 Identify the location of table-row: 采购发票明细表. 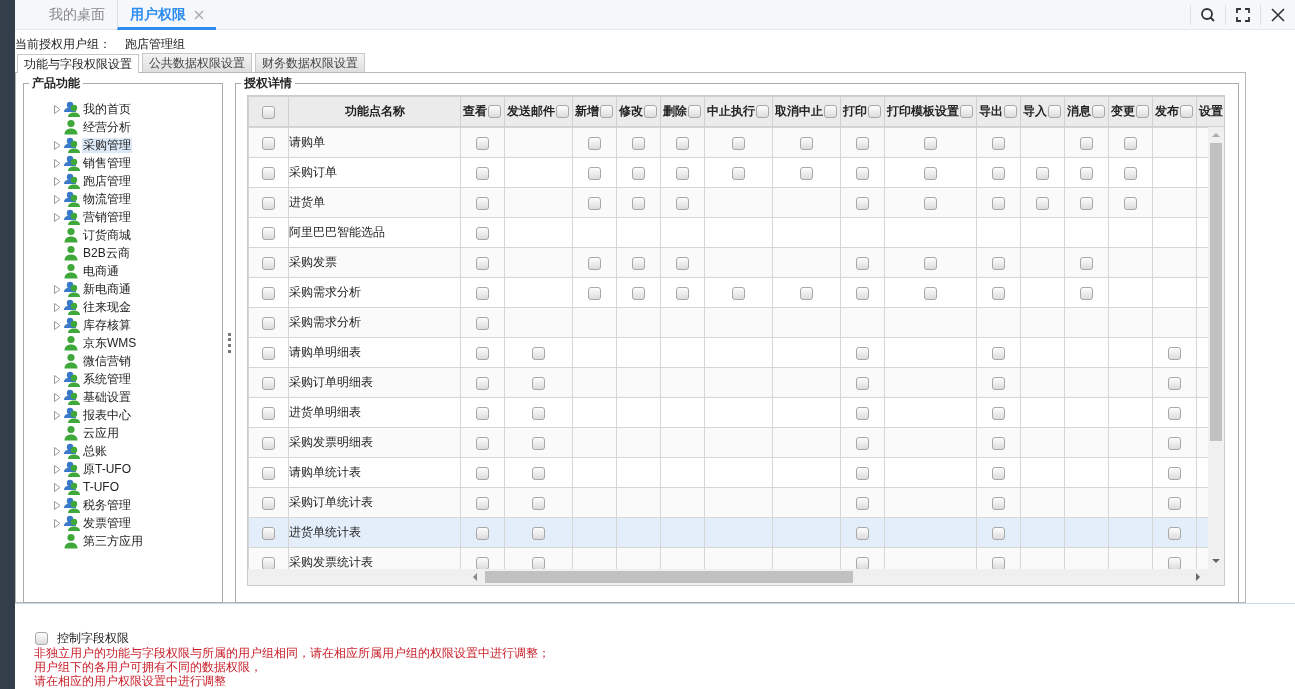
(728, 442).